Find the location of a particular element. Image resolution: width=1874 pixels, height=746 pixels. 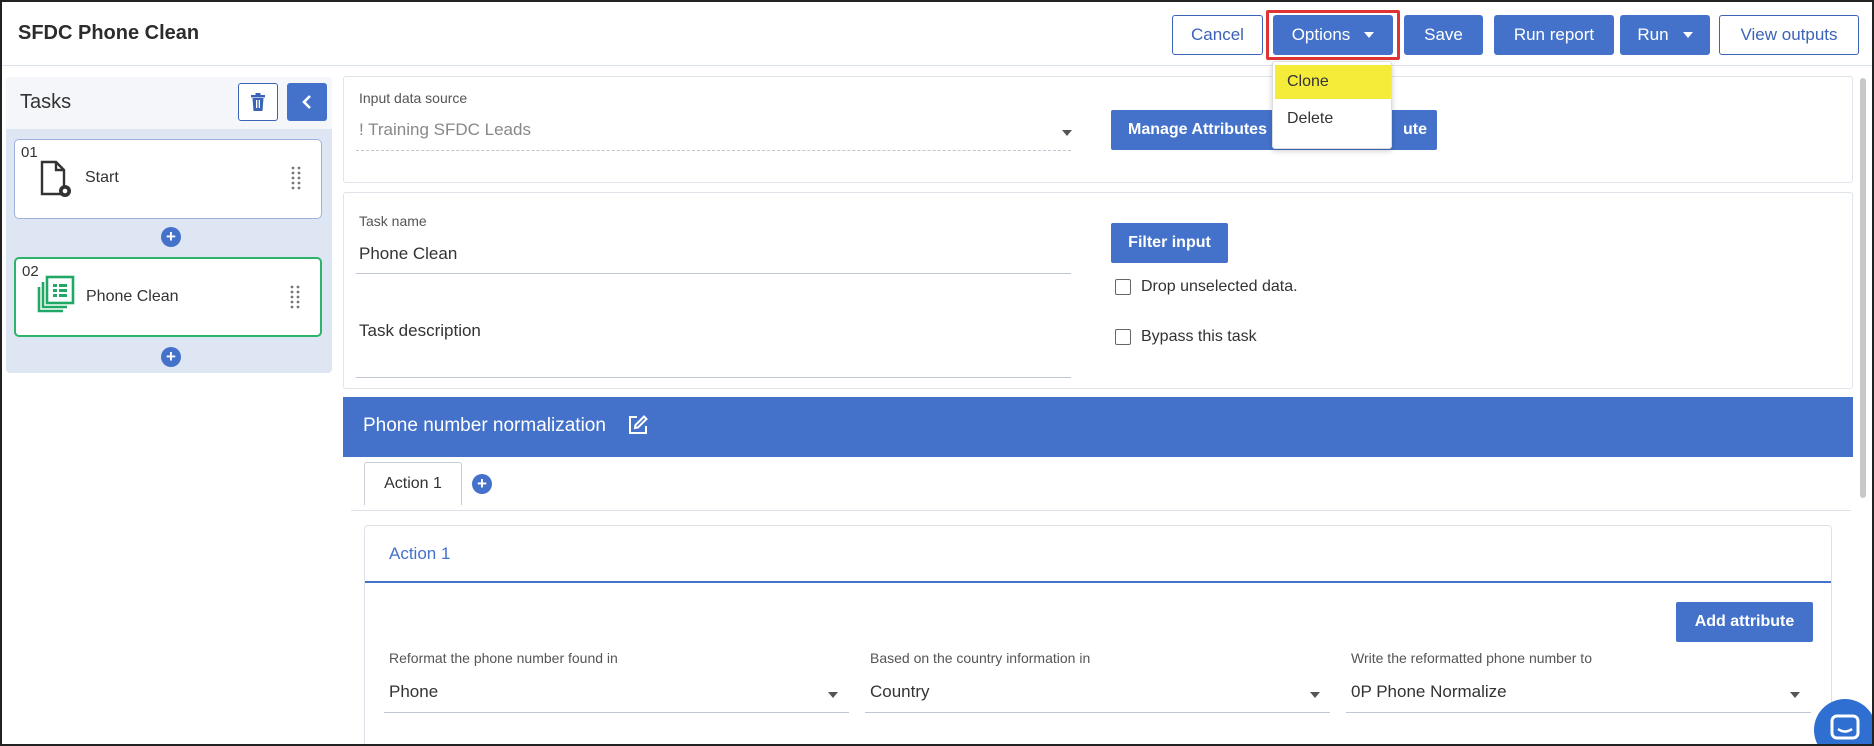

menu-item-clone: Clone is located at coordinates (1333, 82).